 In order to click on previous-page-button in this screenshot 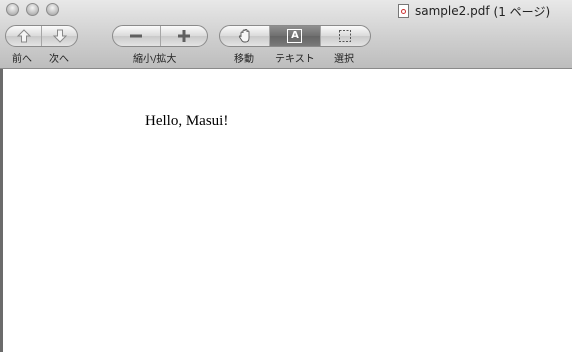, I will do `click(23, 36)`.